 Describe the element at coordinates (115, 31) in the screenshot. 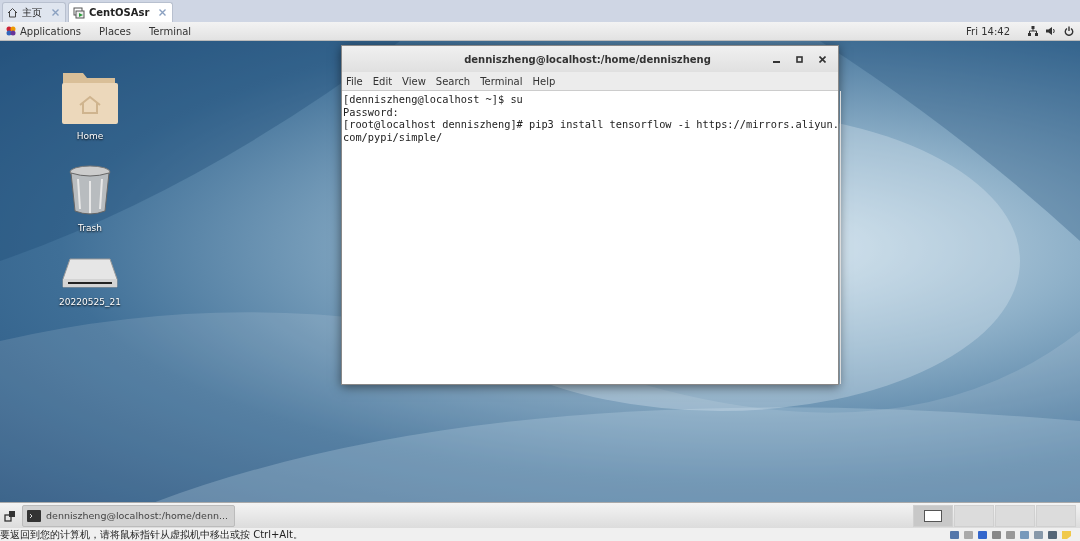

I see `top-bar-menu: Places` at that location.